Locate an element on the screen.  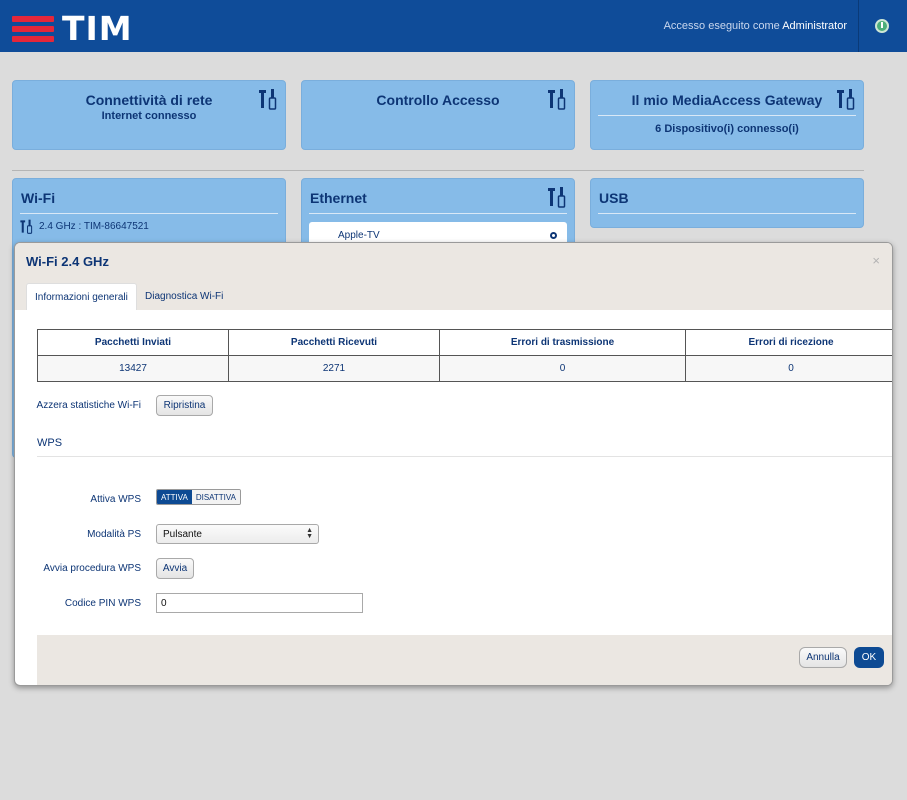
rx-errors-value: 0 is located at coordinates (788, 368).